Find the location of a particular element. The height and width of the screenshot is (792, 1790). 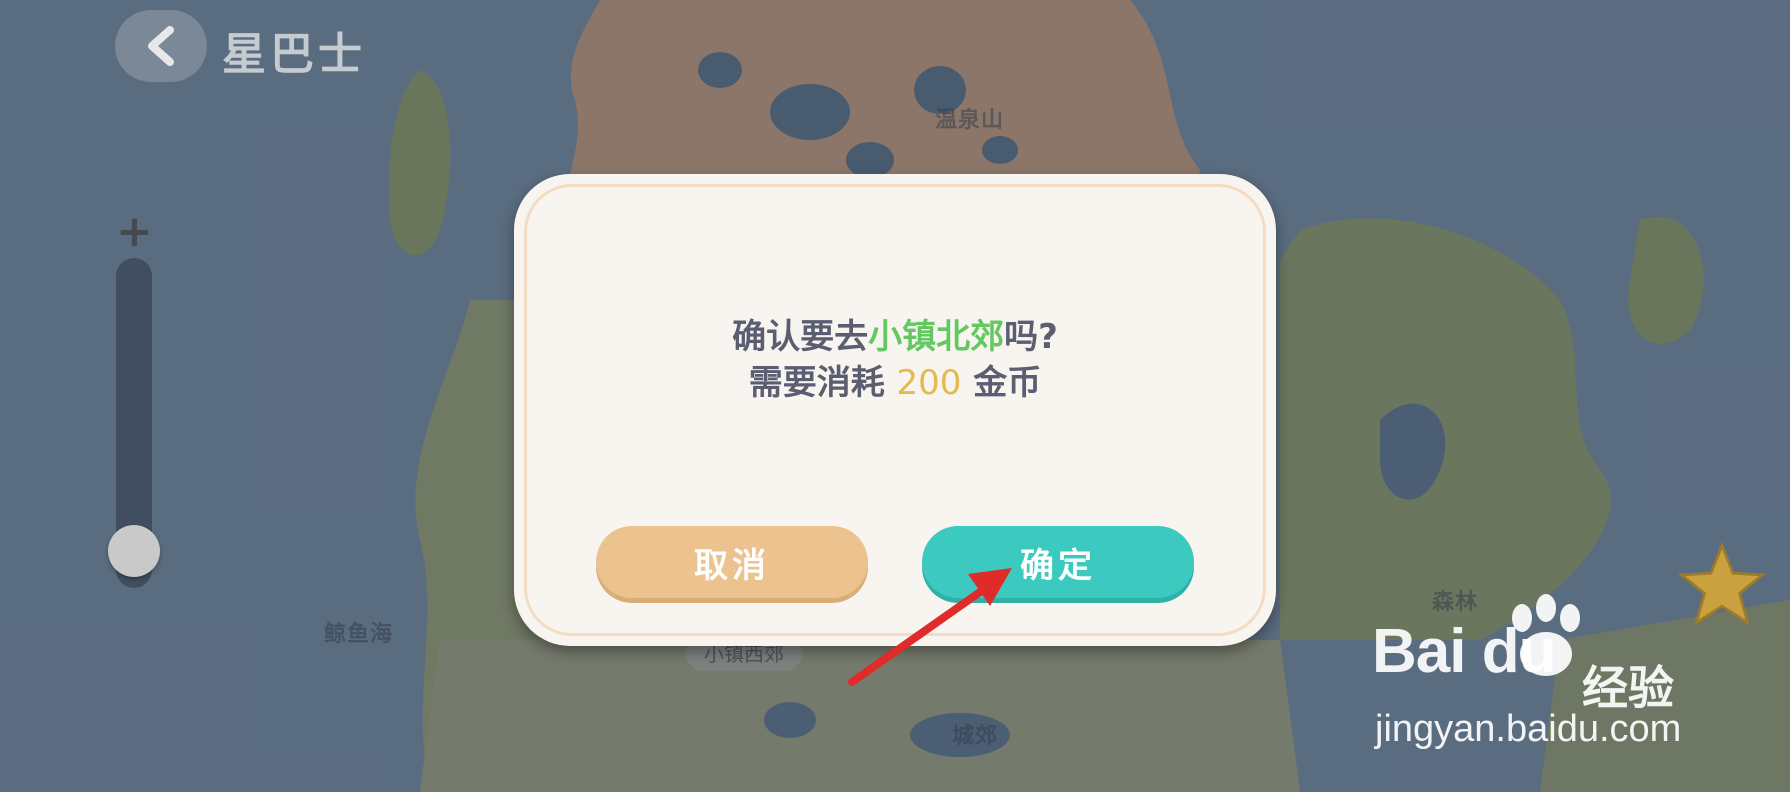

map-title: 星巴士 is located at coordinates (294, 54).